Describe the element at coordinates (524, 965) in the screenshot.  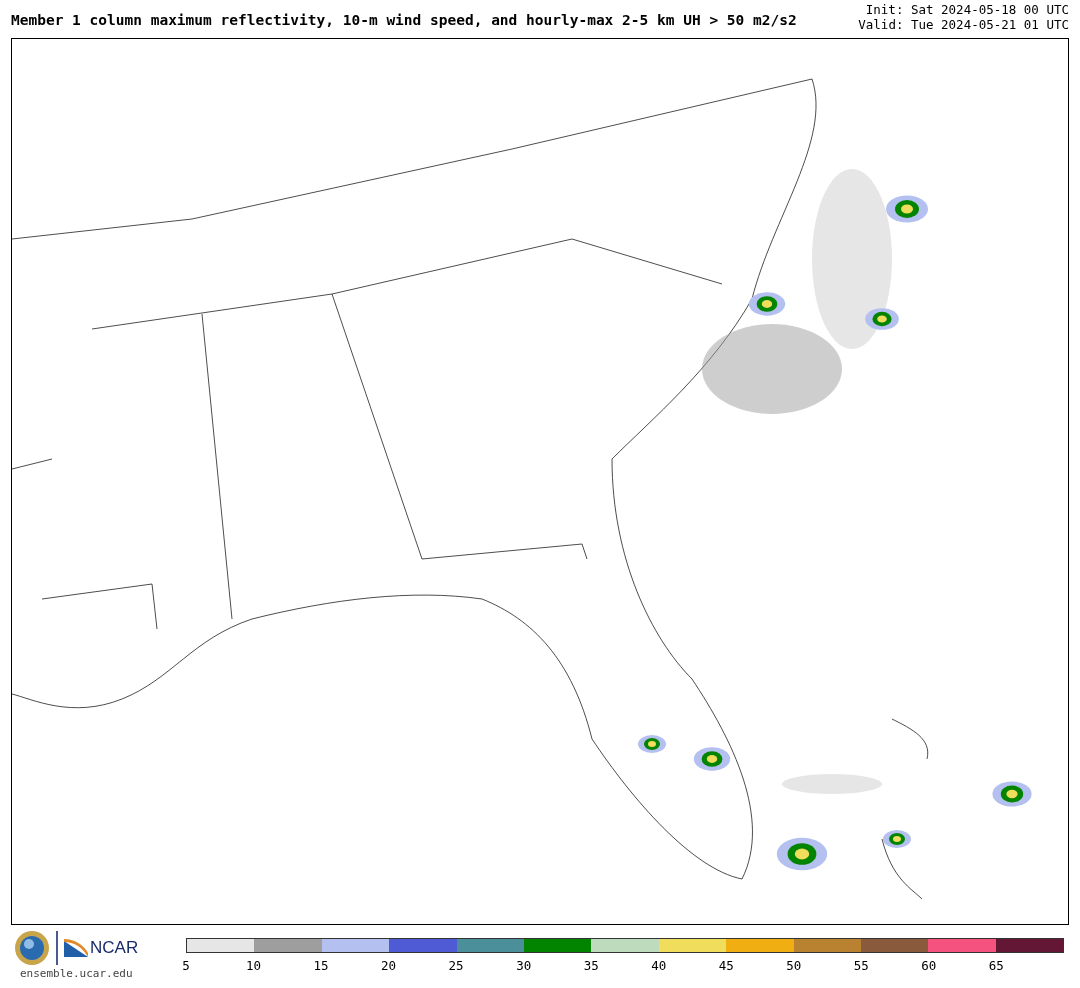
I see `scale-label: 30` at that location.